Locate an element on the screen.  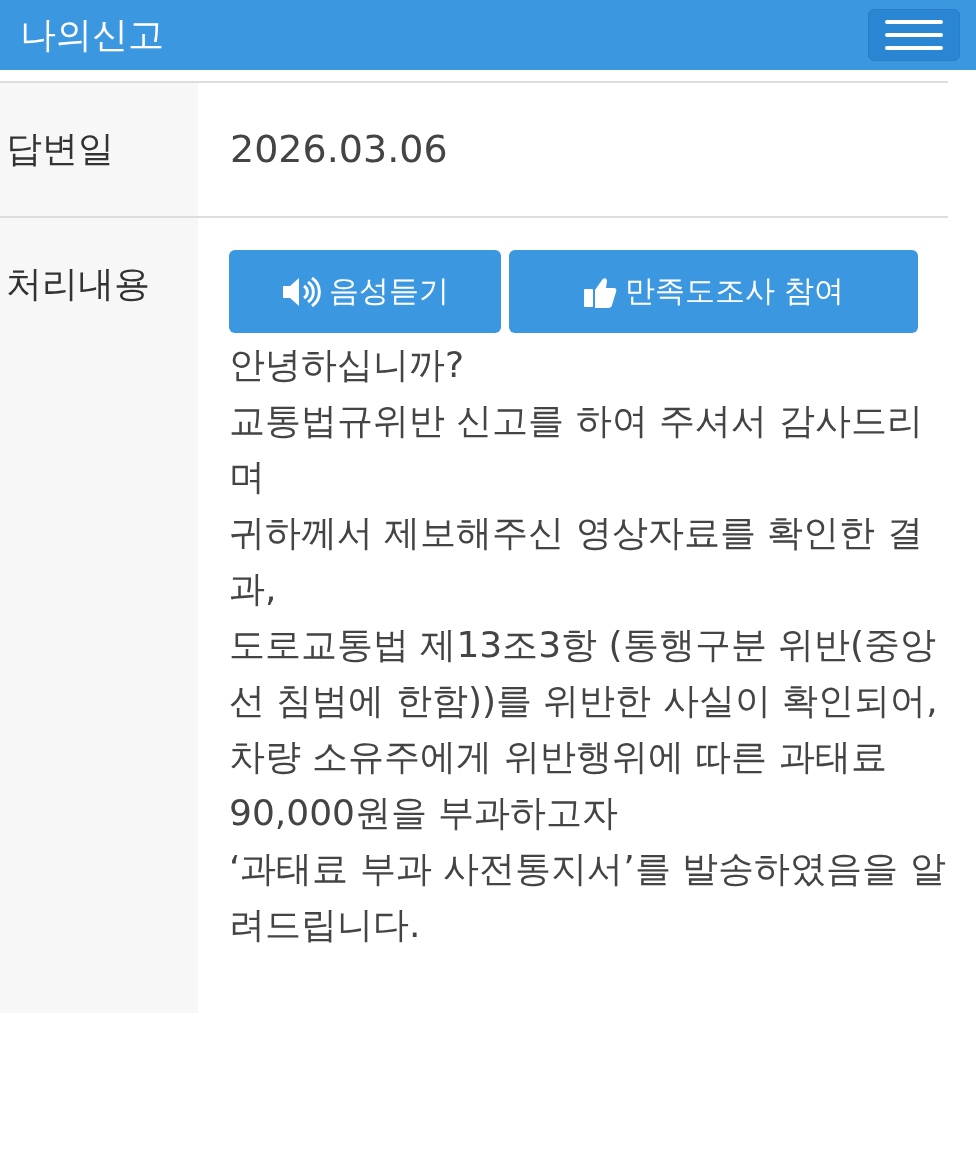
menu-icon is located at coordinates (914, 35).